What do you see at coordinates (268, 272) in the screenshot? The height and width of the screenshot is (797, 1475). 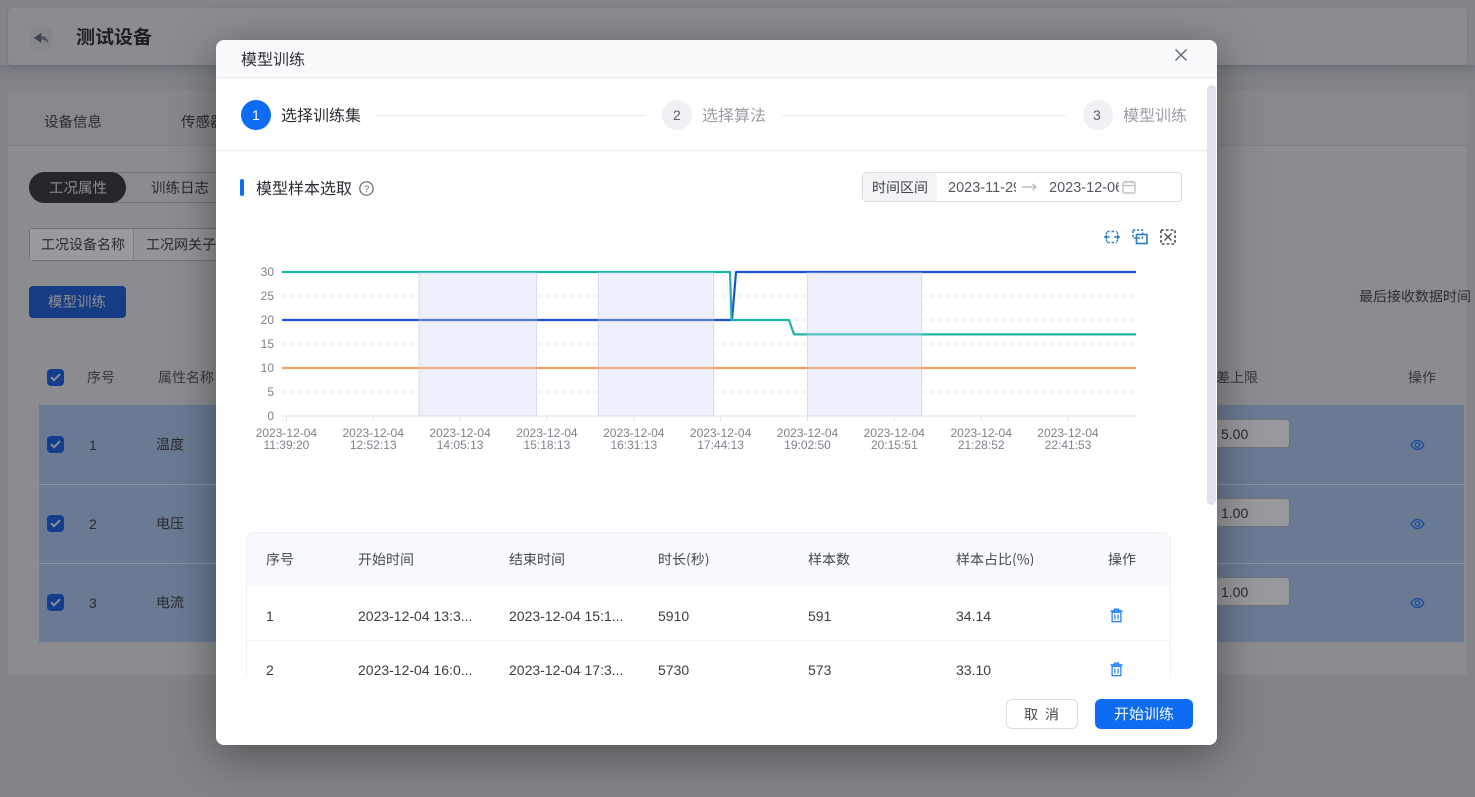 I see `svg-text: 30` at bounding box center [268, 272].